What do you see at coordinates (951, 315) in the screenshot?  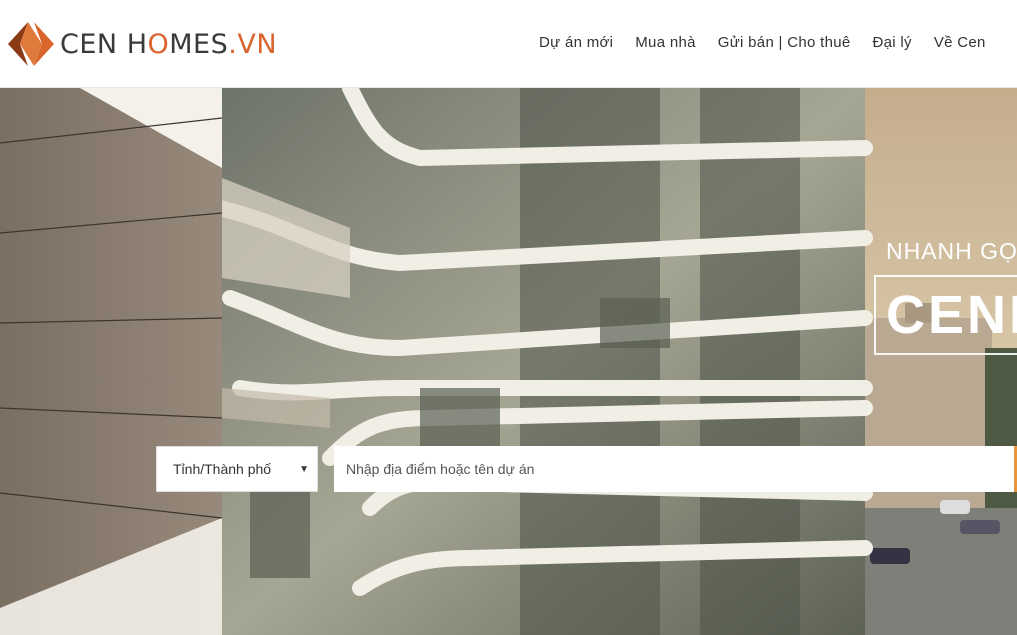 I see `hero-brand-text: CENH` at bounding box center [951, 315].